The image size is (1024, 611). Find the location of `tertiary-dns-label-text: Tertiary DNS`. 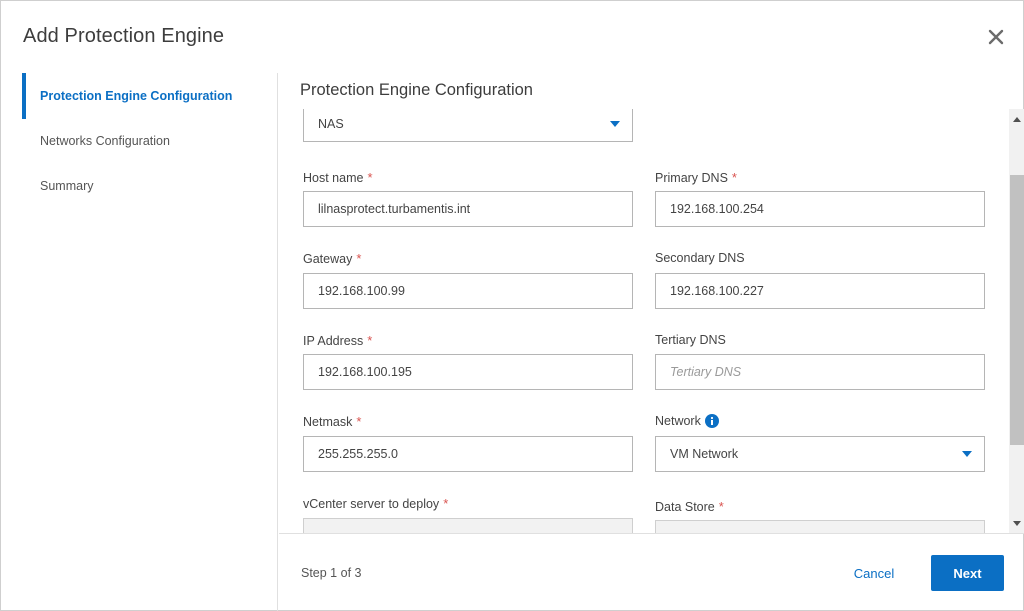

tertiary-dns-label-text: Tertiary DNS is located at coordinates (690, 340).